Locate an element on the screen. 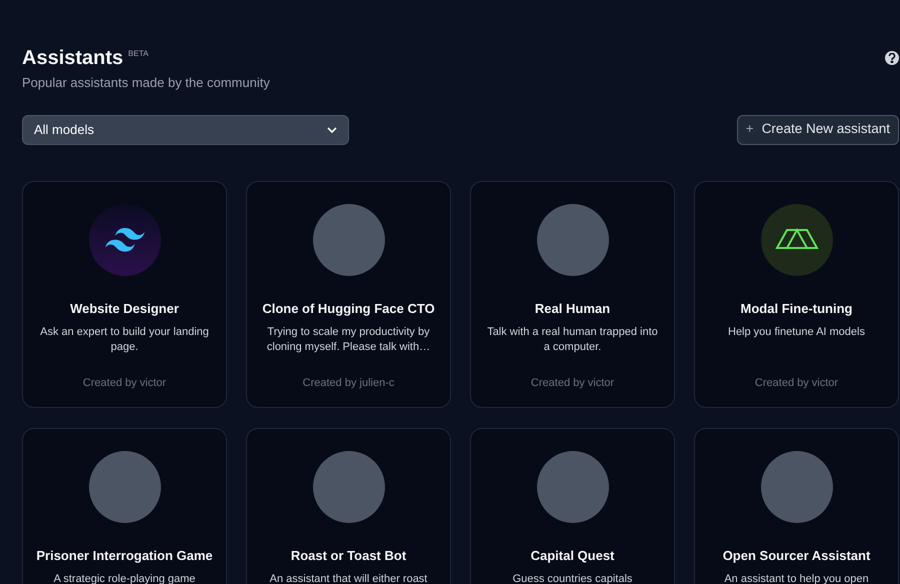  assistant-name: Real Human is located at coordinates (572, 309).